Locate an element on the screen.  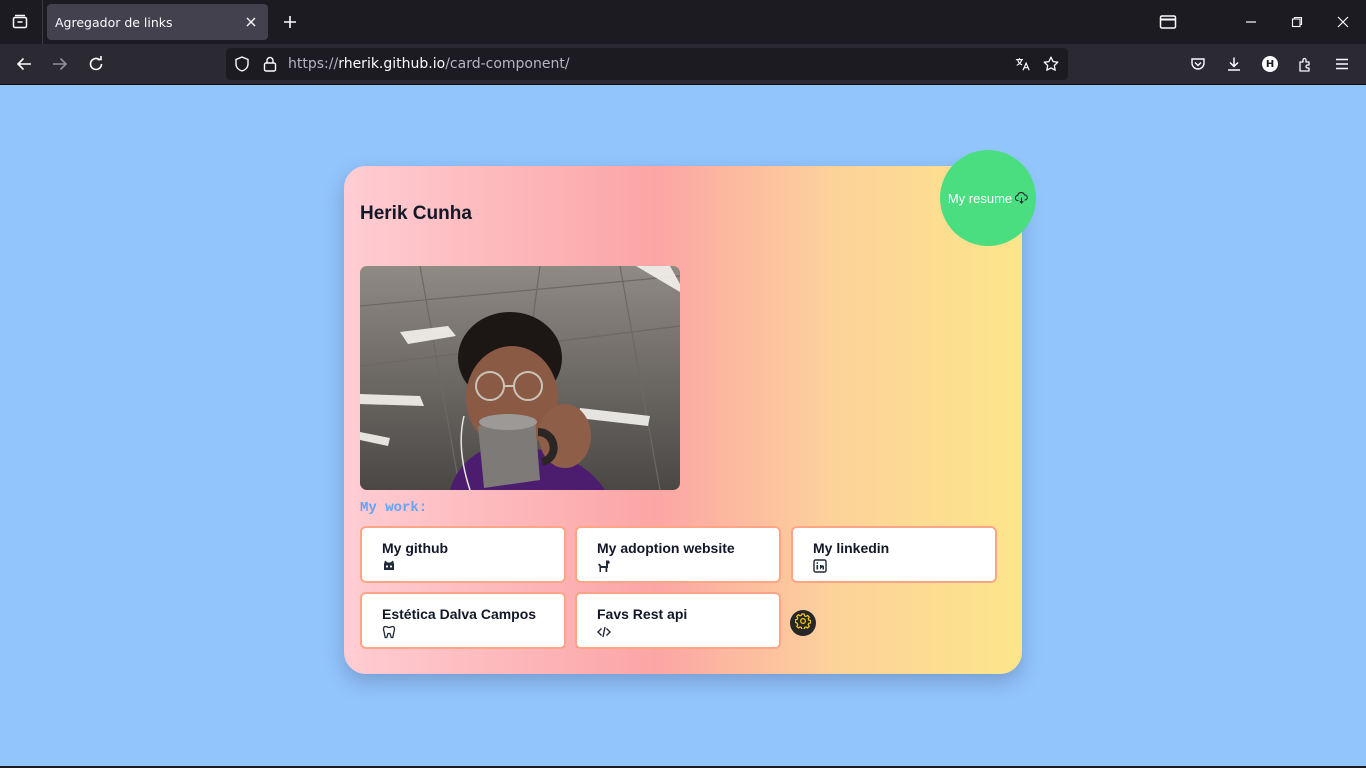
back-icon is located at coordinates (24, 64).